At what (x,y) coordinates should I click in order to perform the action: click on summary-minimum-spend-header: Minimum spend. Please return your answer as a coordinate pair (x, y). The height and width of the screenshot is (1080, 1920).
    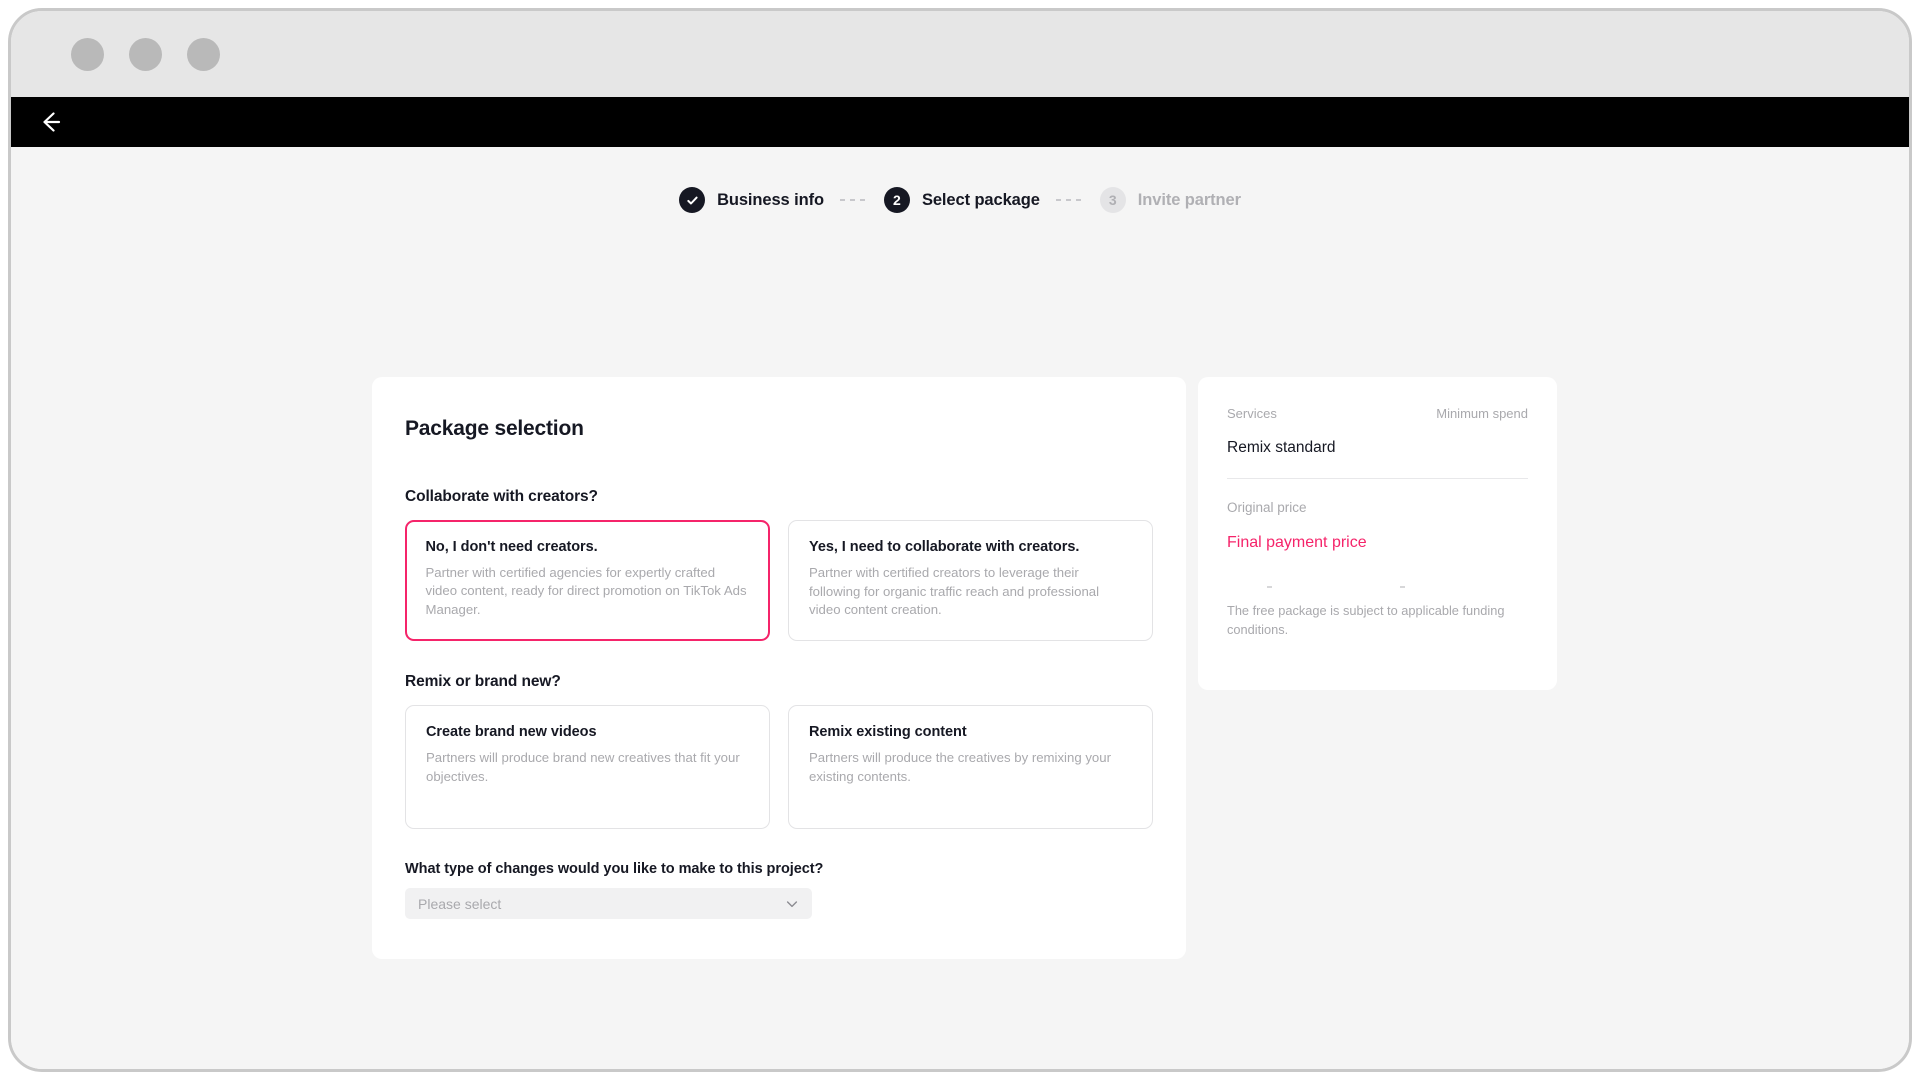
    Looking at the image, I should click on (1482, 413).